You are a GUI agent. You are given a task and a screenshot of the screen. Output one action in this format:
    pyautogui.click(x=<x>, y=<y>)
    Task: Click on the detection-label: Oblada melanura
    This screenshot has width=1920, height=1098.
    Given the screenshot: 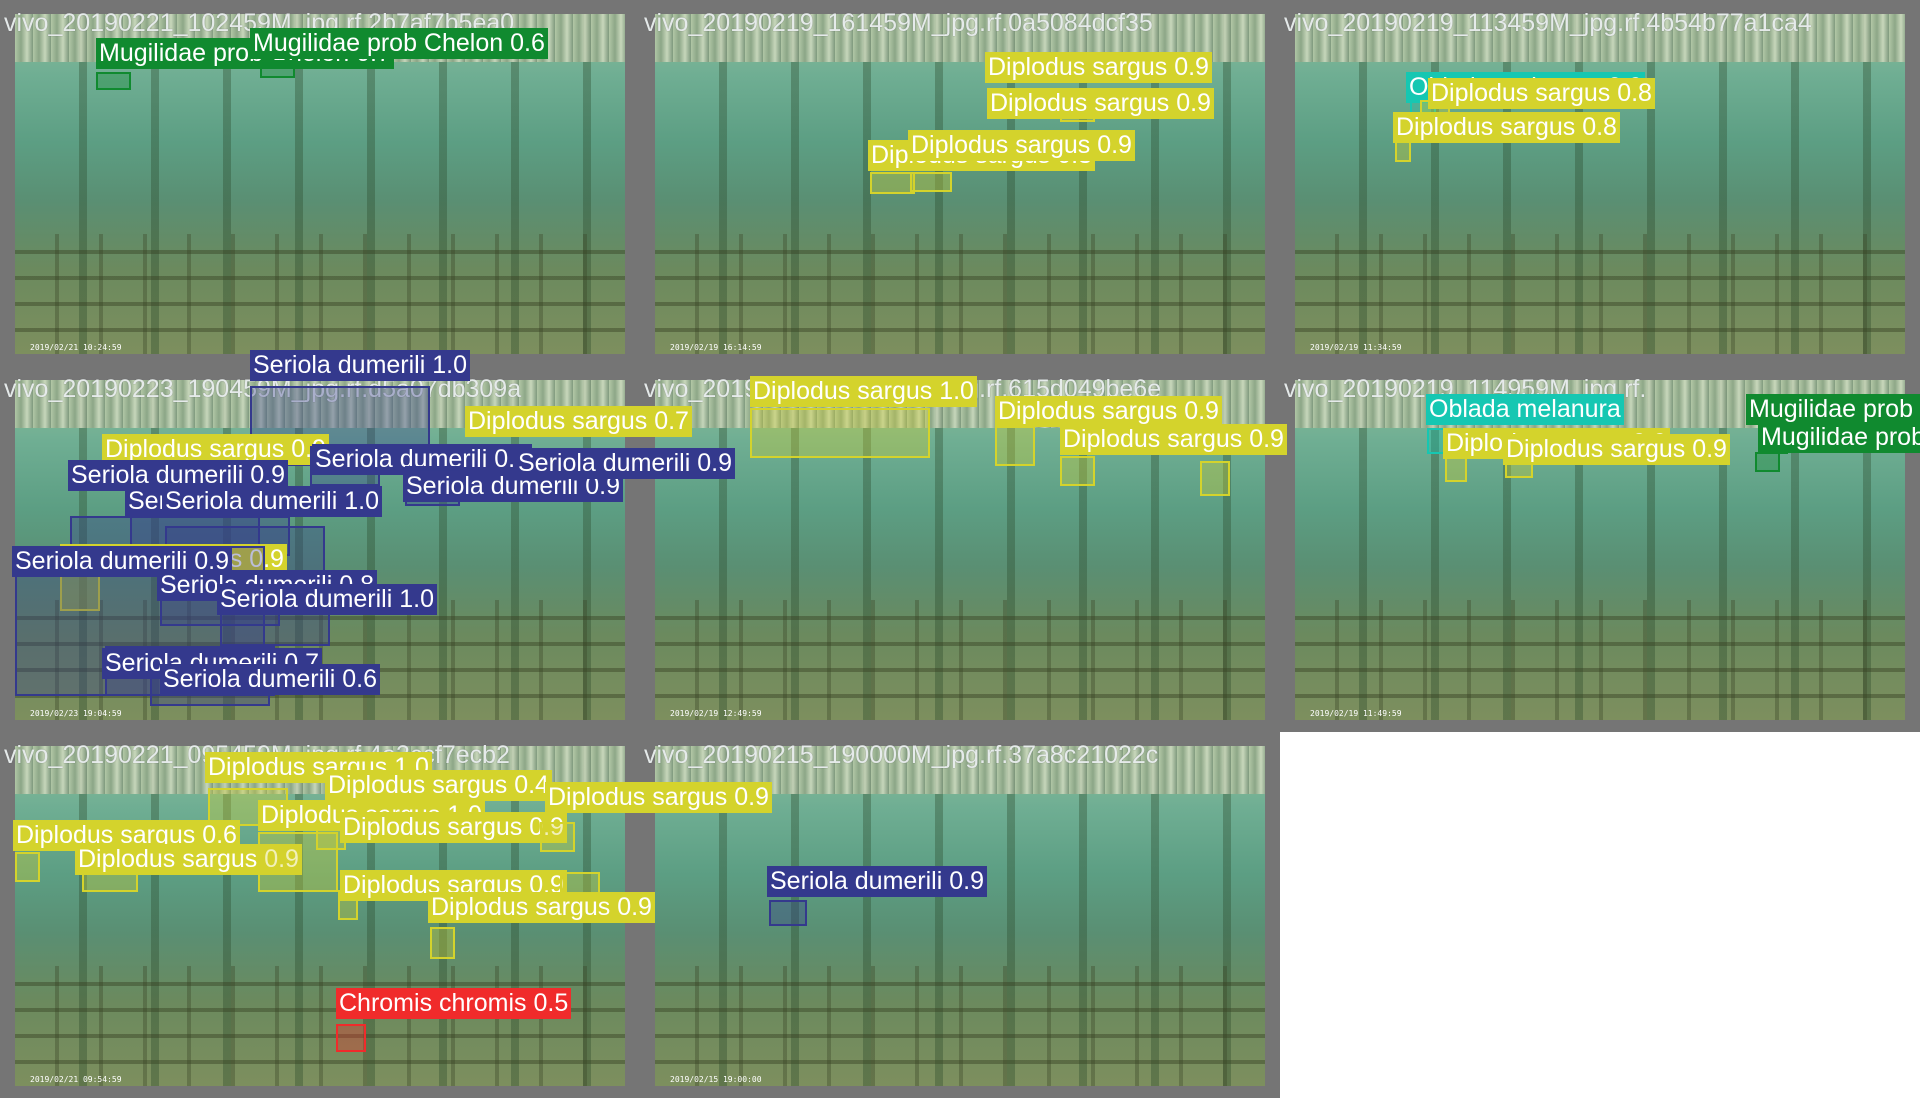 What is the action you would take?
    pyautogui.click(x=1525, y=409)
    